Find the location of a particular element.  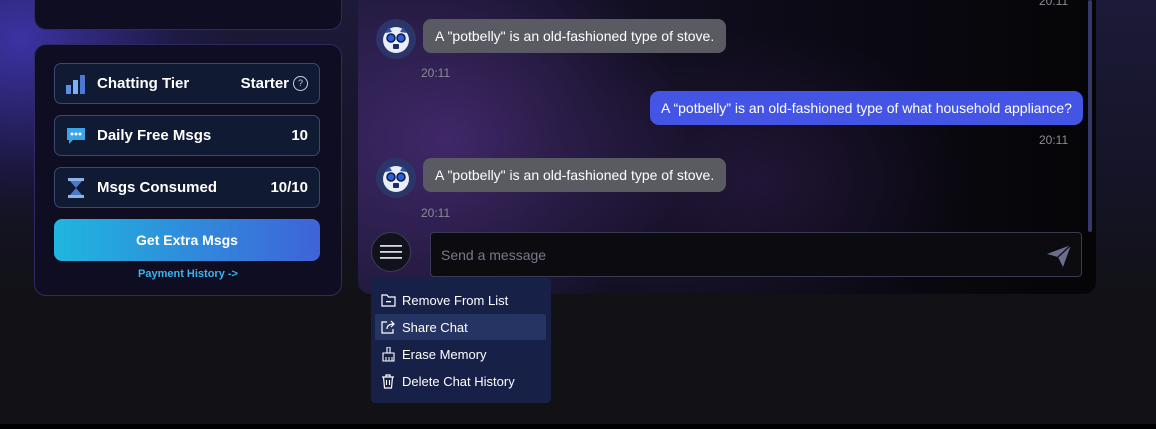

share-icon is located at coordinates (388, 327).